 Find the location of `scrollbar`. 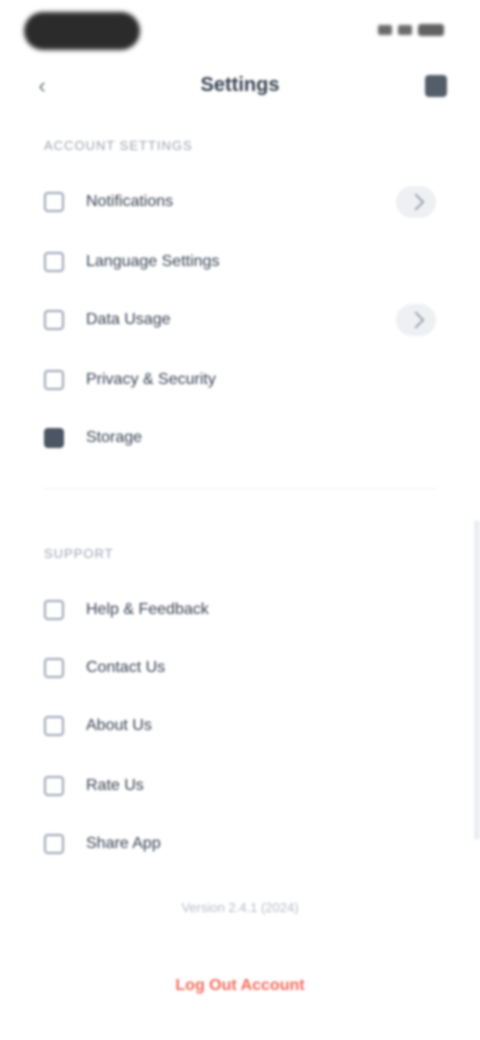

scrollbar is located at coordinates (477, 680).